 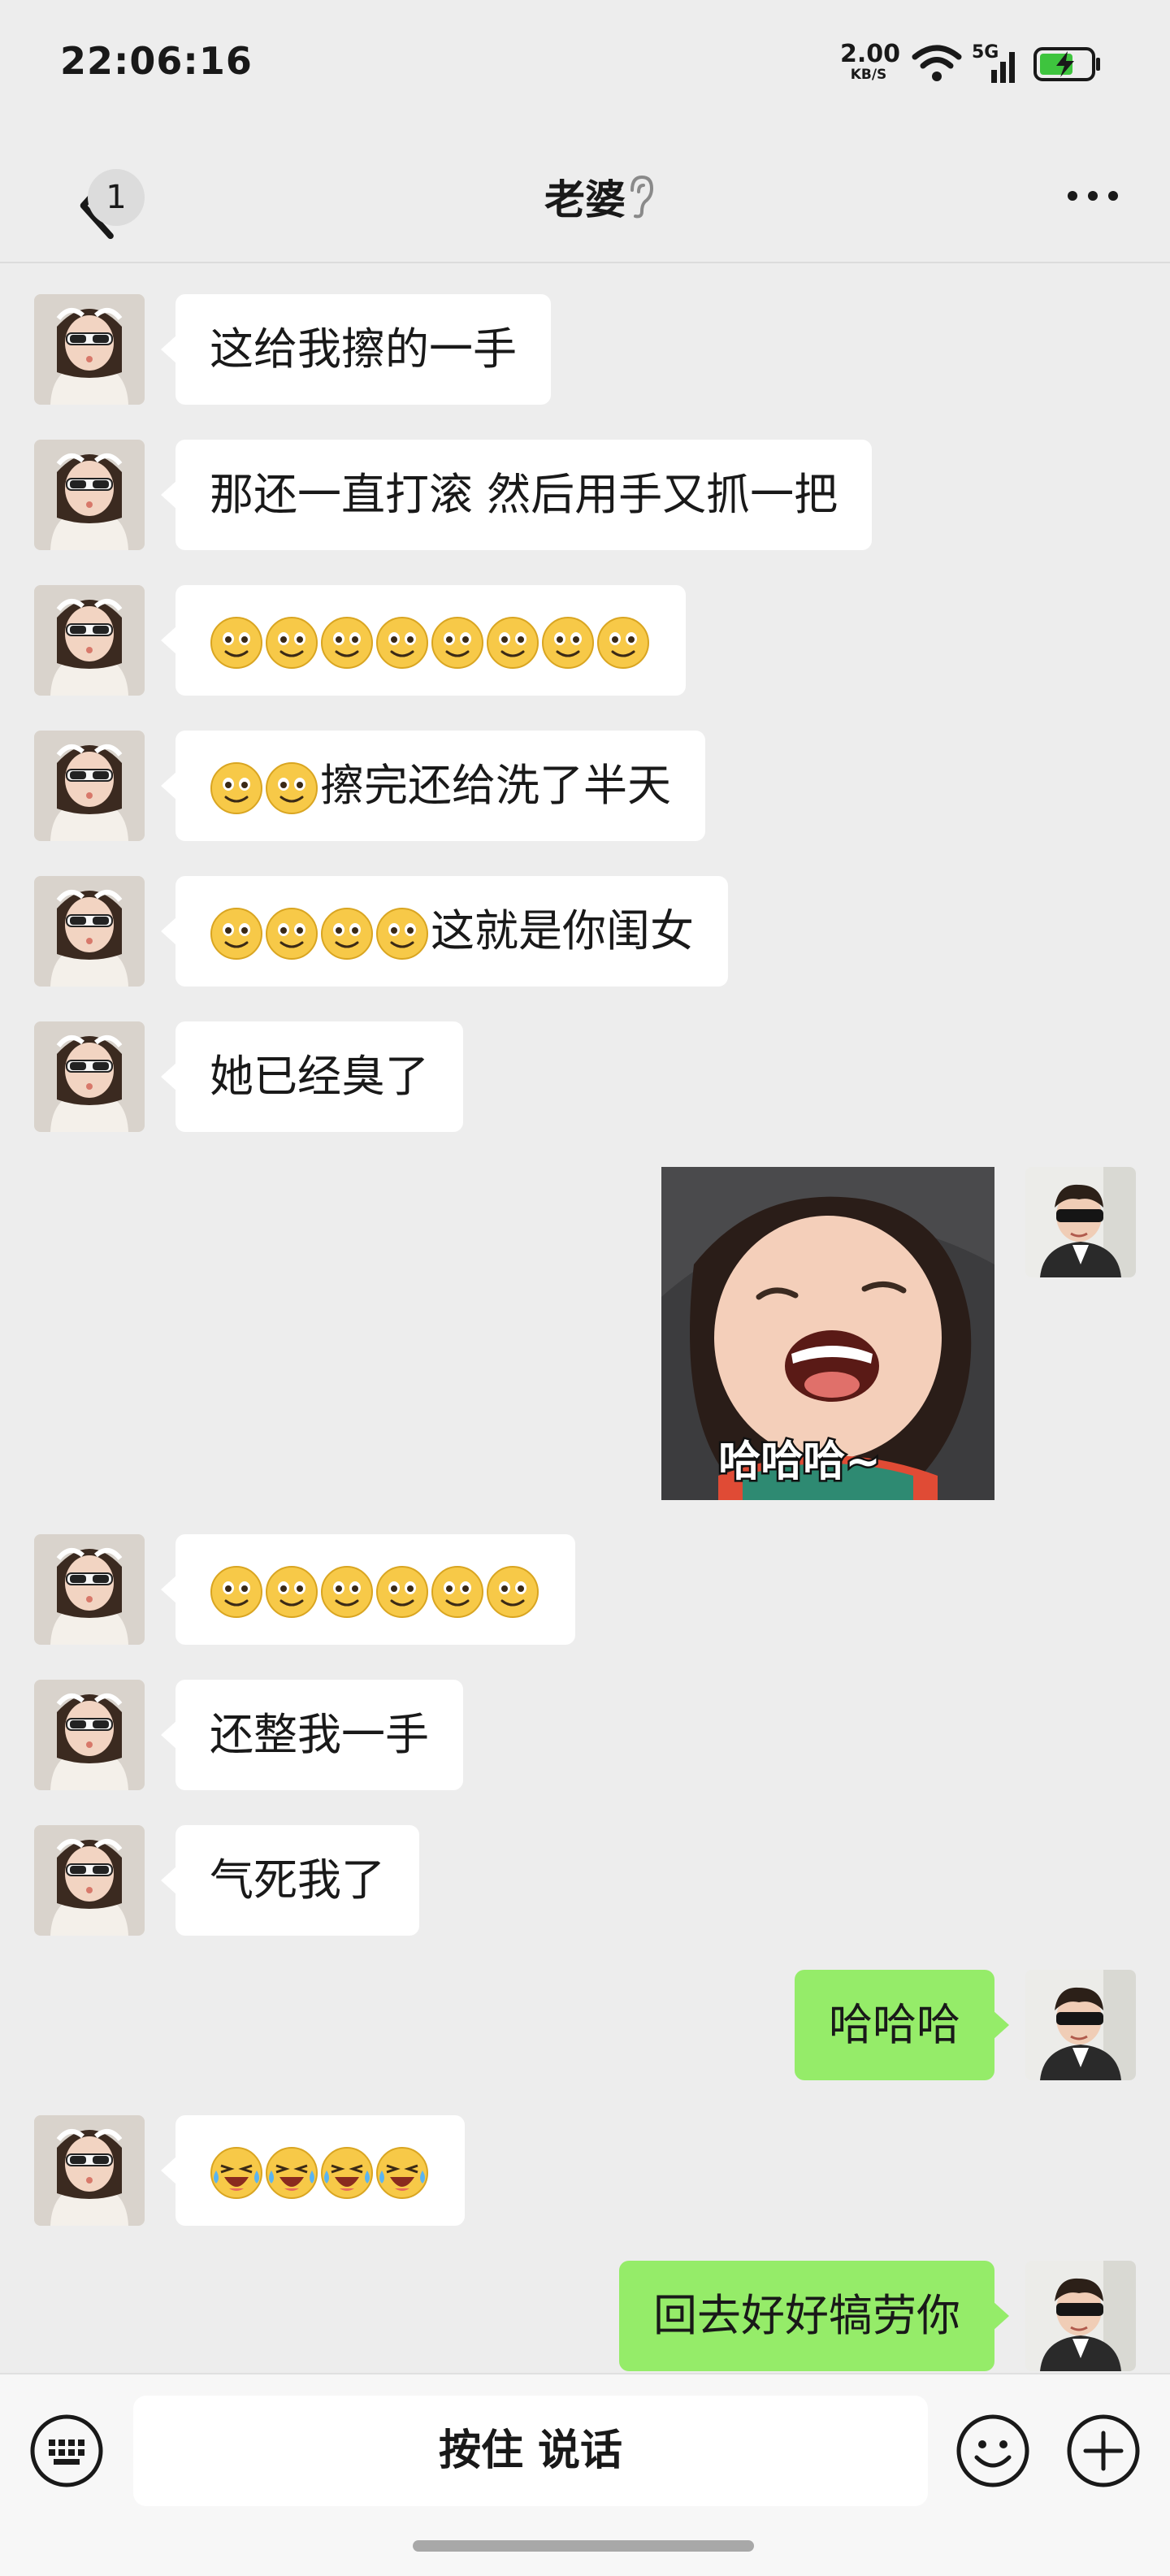 What do you see at coordinates (868, 75) in the screenshot?
I see `network-speed-unit: KB/S` at bounding box center [868, 75].